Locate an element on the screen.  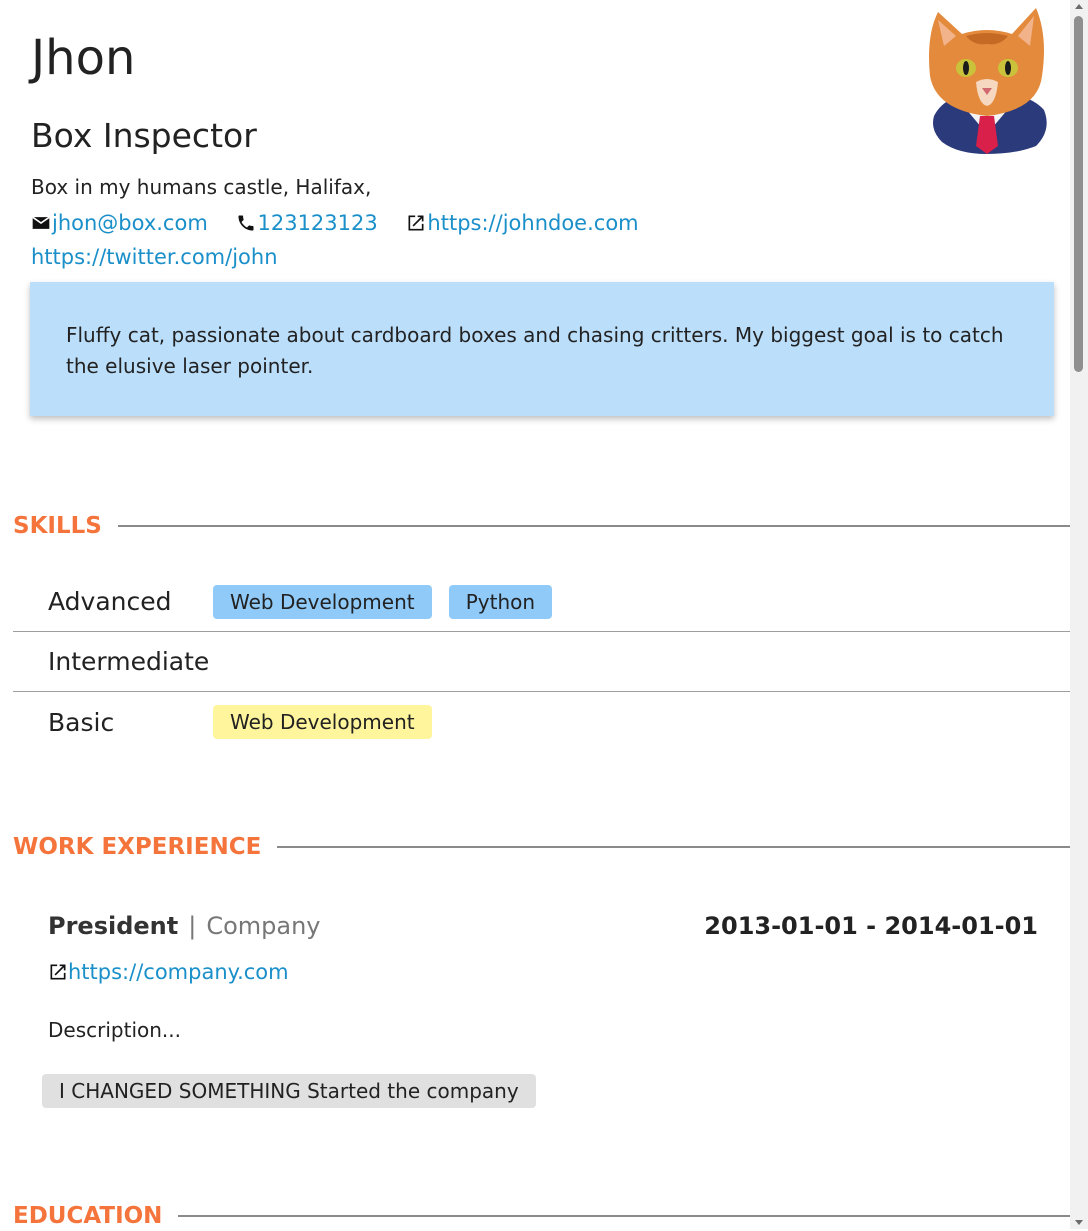
email-link: jhon@box.com is located at coordinates (130, 223).